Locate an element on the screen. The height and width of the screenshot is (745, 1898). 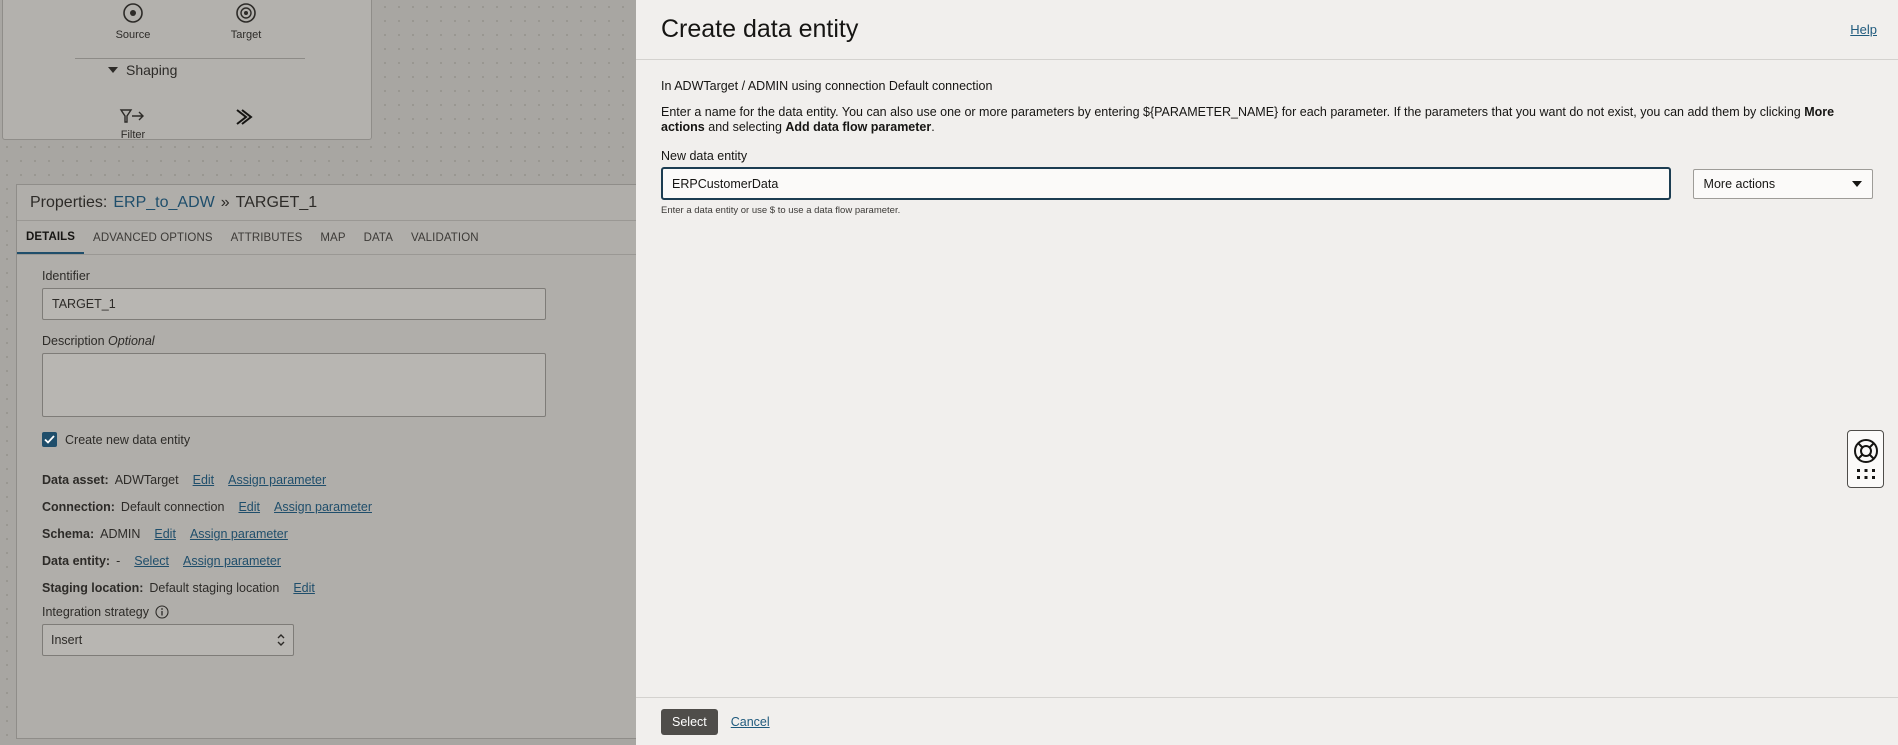
check-icon is located at coordinates (49, 439).